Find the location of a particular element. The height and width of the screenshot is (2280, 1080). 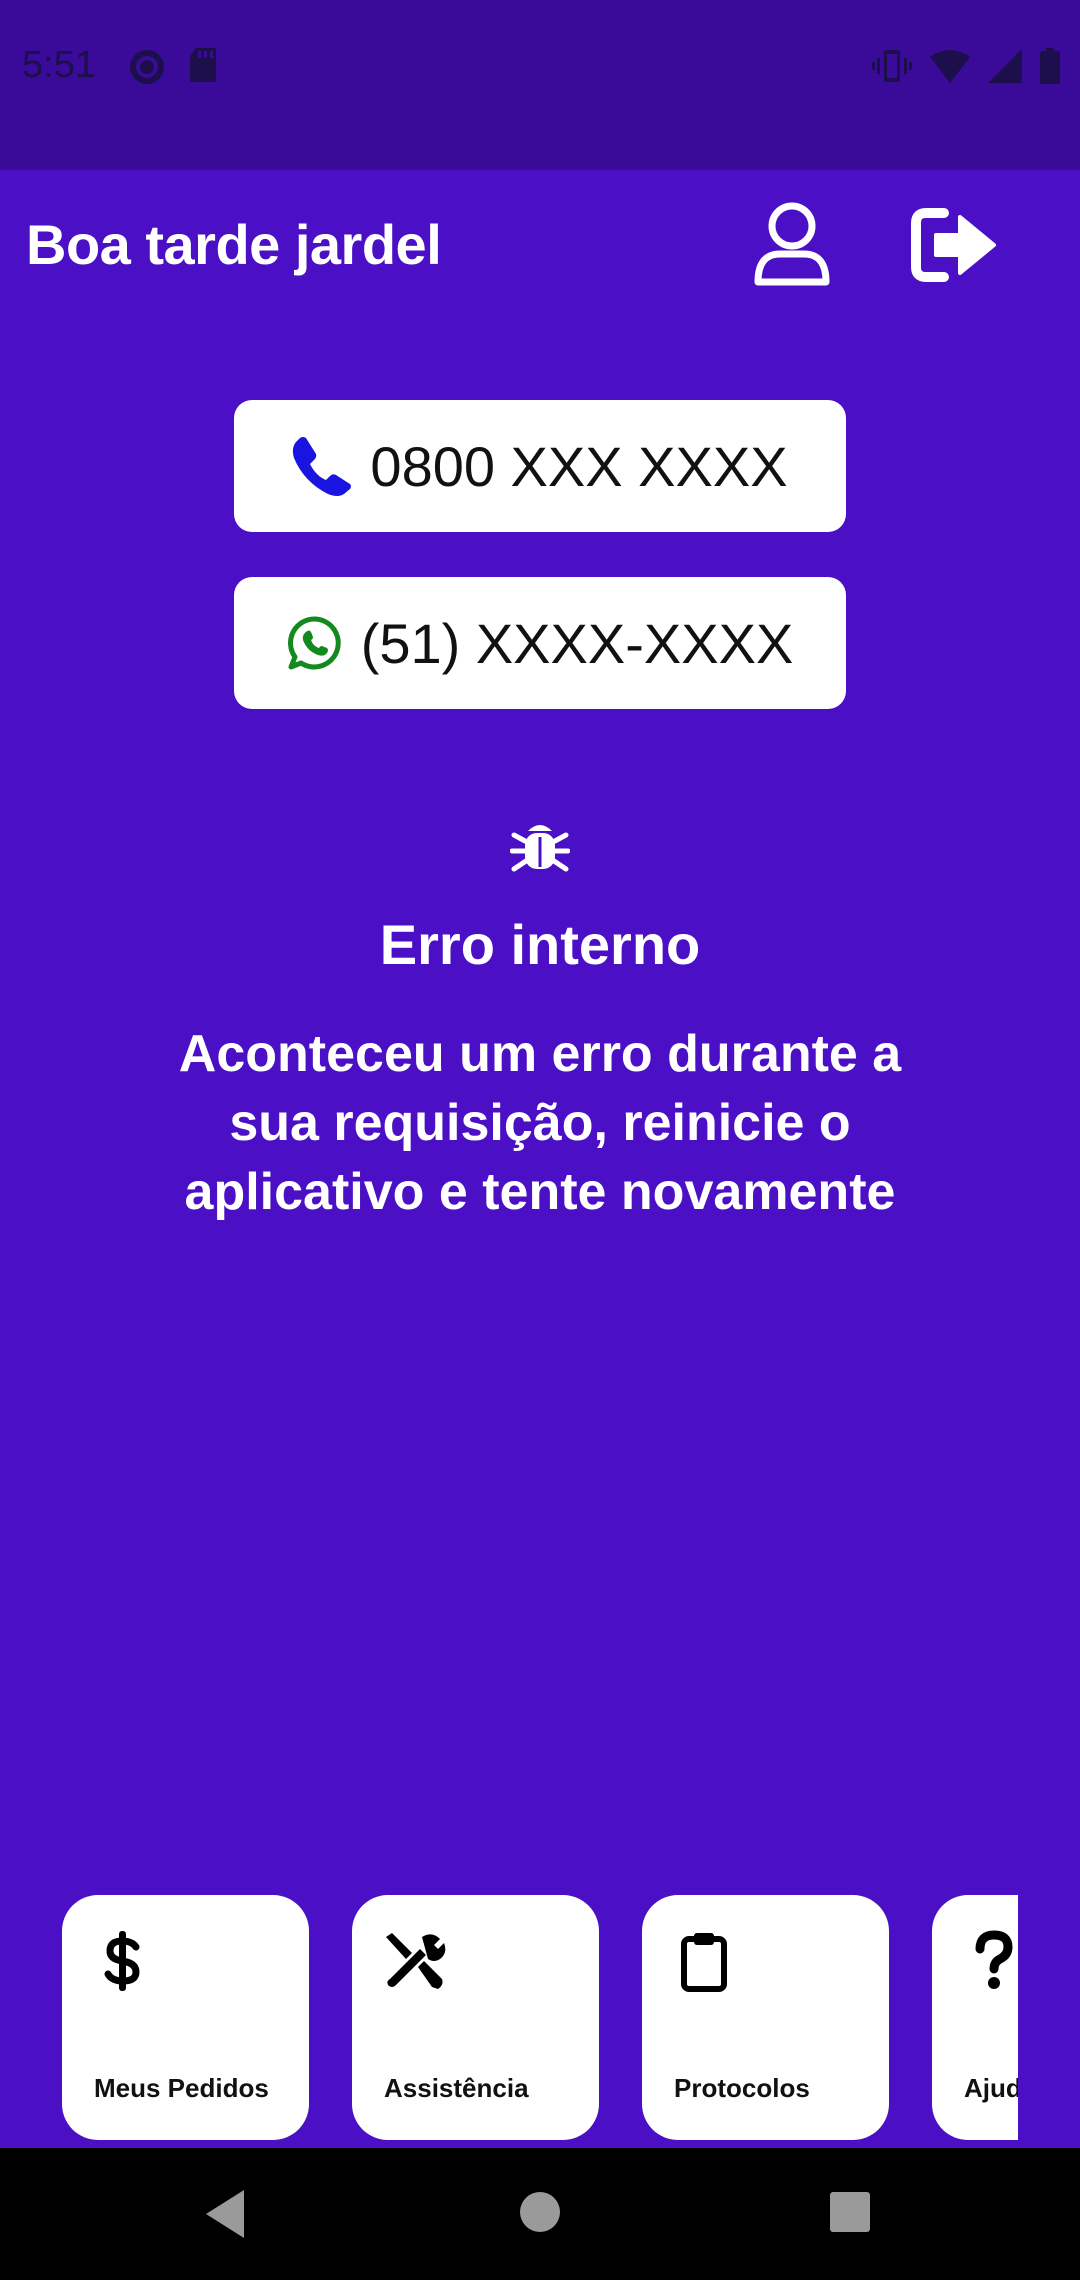

profile-button is located at coordinates (792, 245).